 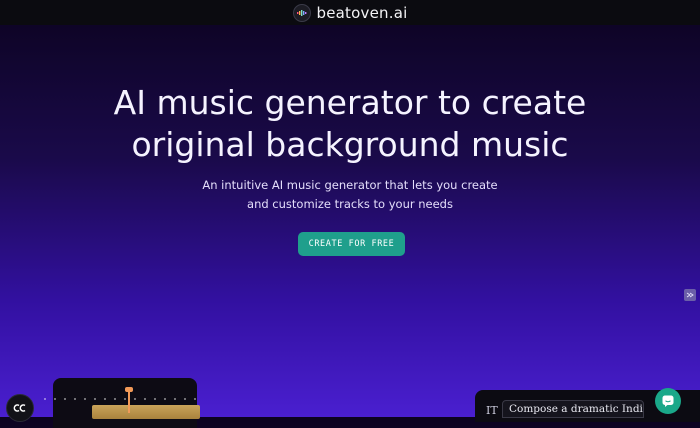 What do you see at coordinates (350, 144) in the screenshot?
I see `hero-title-line-2: original background music` at bounding box center [350, 144].